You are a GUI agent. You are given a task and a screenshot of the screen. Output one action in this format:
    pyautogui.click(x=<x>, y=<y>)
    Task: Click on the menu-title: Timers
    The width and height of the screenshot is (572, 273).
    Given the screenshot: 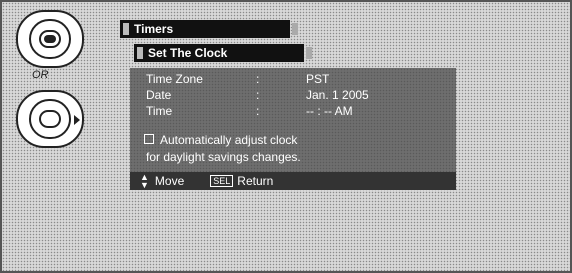 What is the action you would take?
    pyautogui.click(x=154, y=29)
    